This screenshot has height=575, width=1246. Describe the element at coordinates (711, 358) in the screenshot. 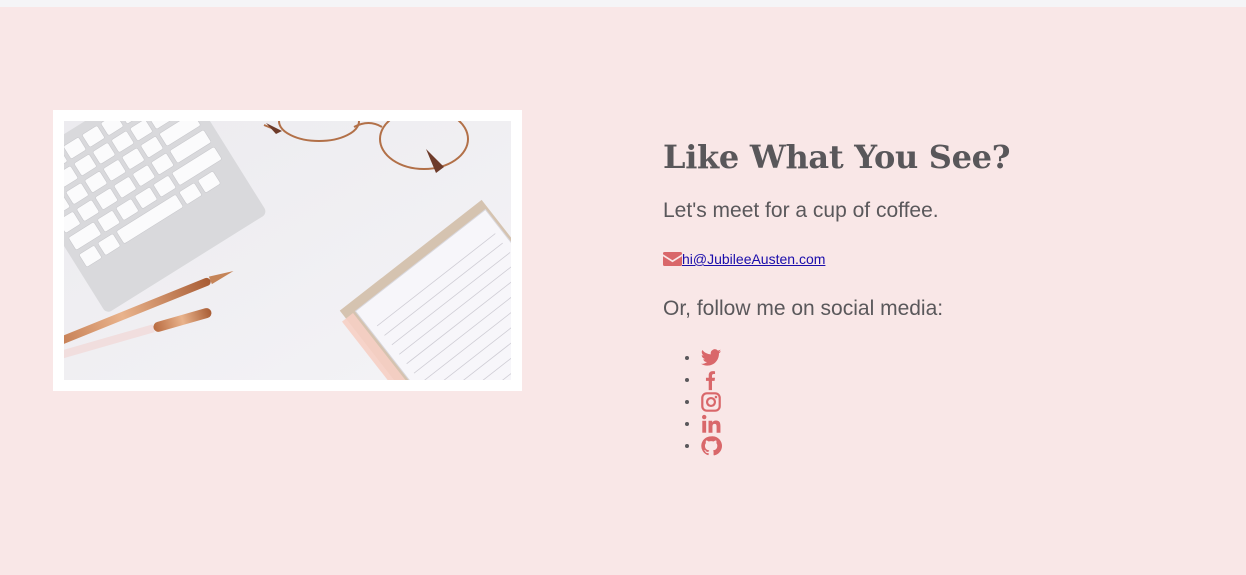

I see `twitter-icon` at that location.